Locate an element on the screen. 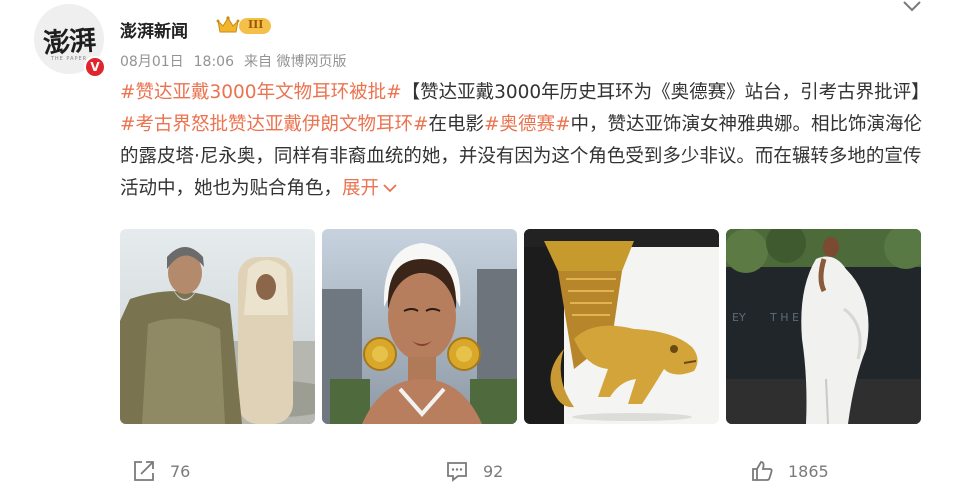 Image resolution: width=960 pixels, height=499 pixels. post-text: 【赞达亚戴3000年历史耳环为《奥德赛》站台，引考古界批评】 is located at coordinates (665, 92).